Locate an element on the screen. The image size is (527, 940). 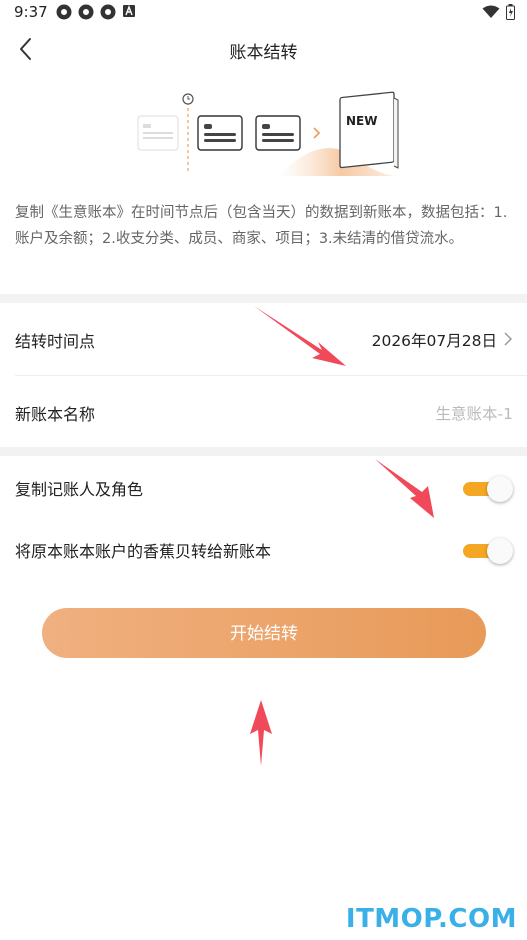
transfer-date-label: 结转时间点 is located at coordinates (55, 341).